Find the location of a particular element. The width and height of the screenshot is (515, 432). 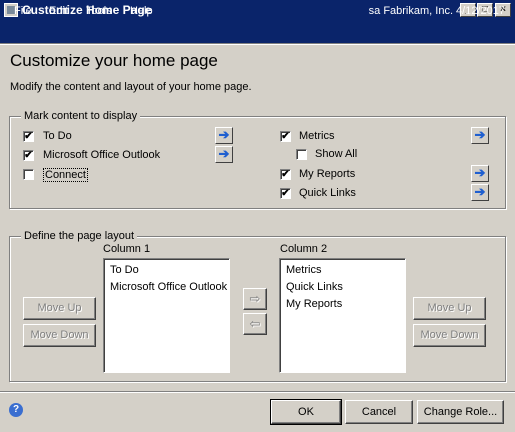

menu-bar is located at coordinates (257, 32).